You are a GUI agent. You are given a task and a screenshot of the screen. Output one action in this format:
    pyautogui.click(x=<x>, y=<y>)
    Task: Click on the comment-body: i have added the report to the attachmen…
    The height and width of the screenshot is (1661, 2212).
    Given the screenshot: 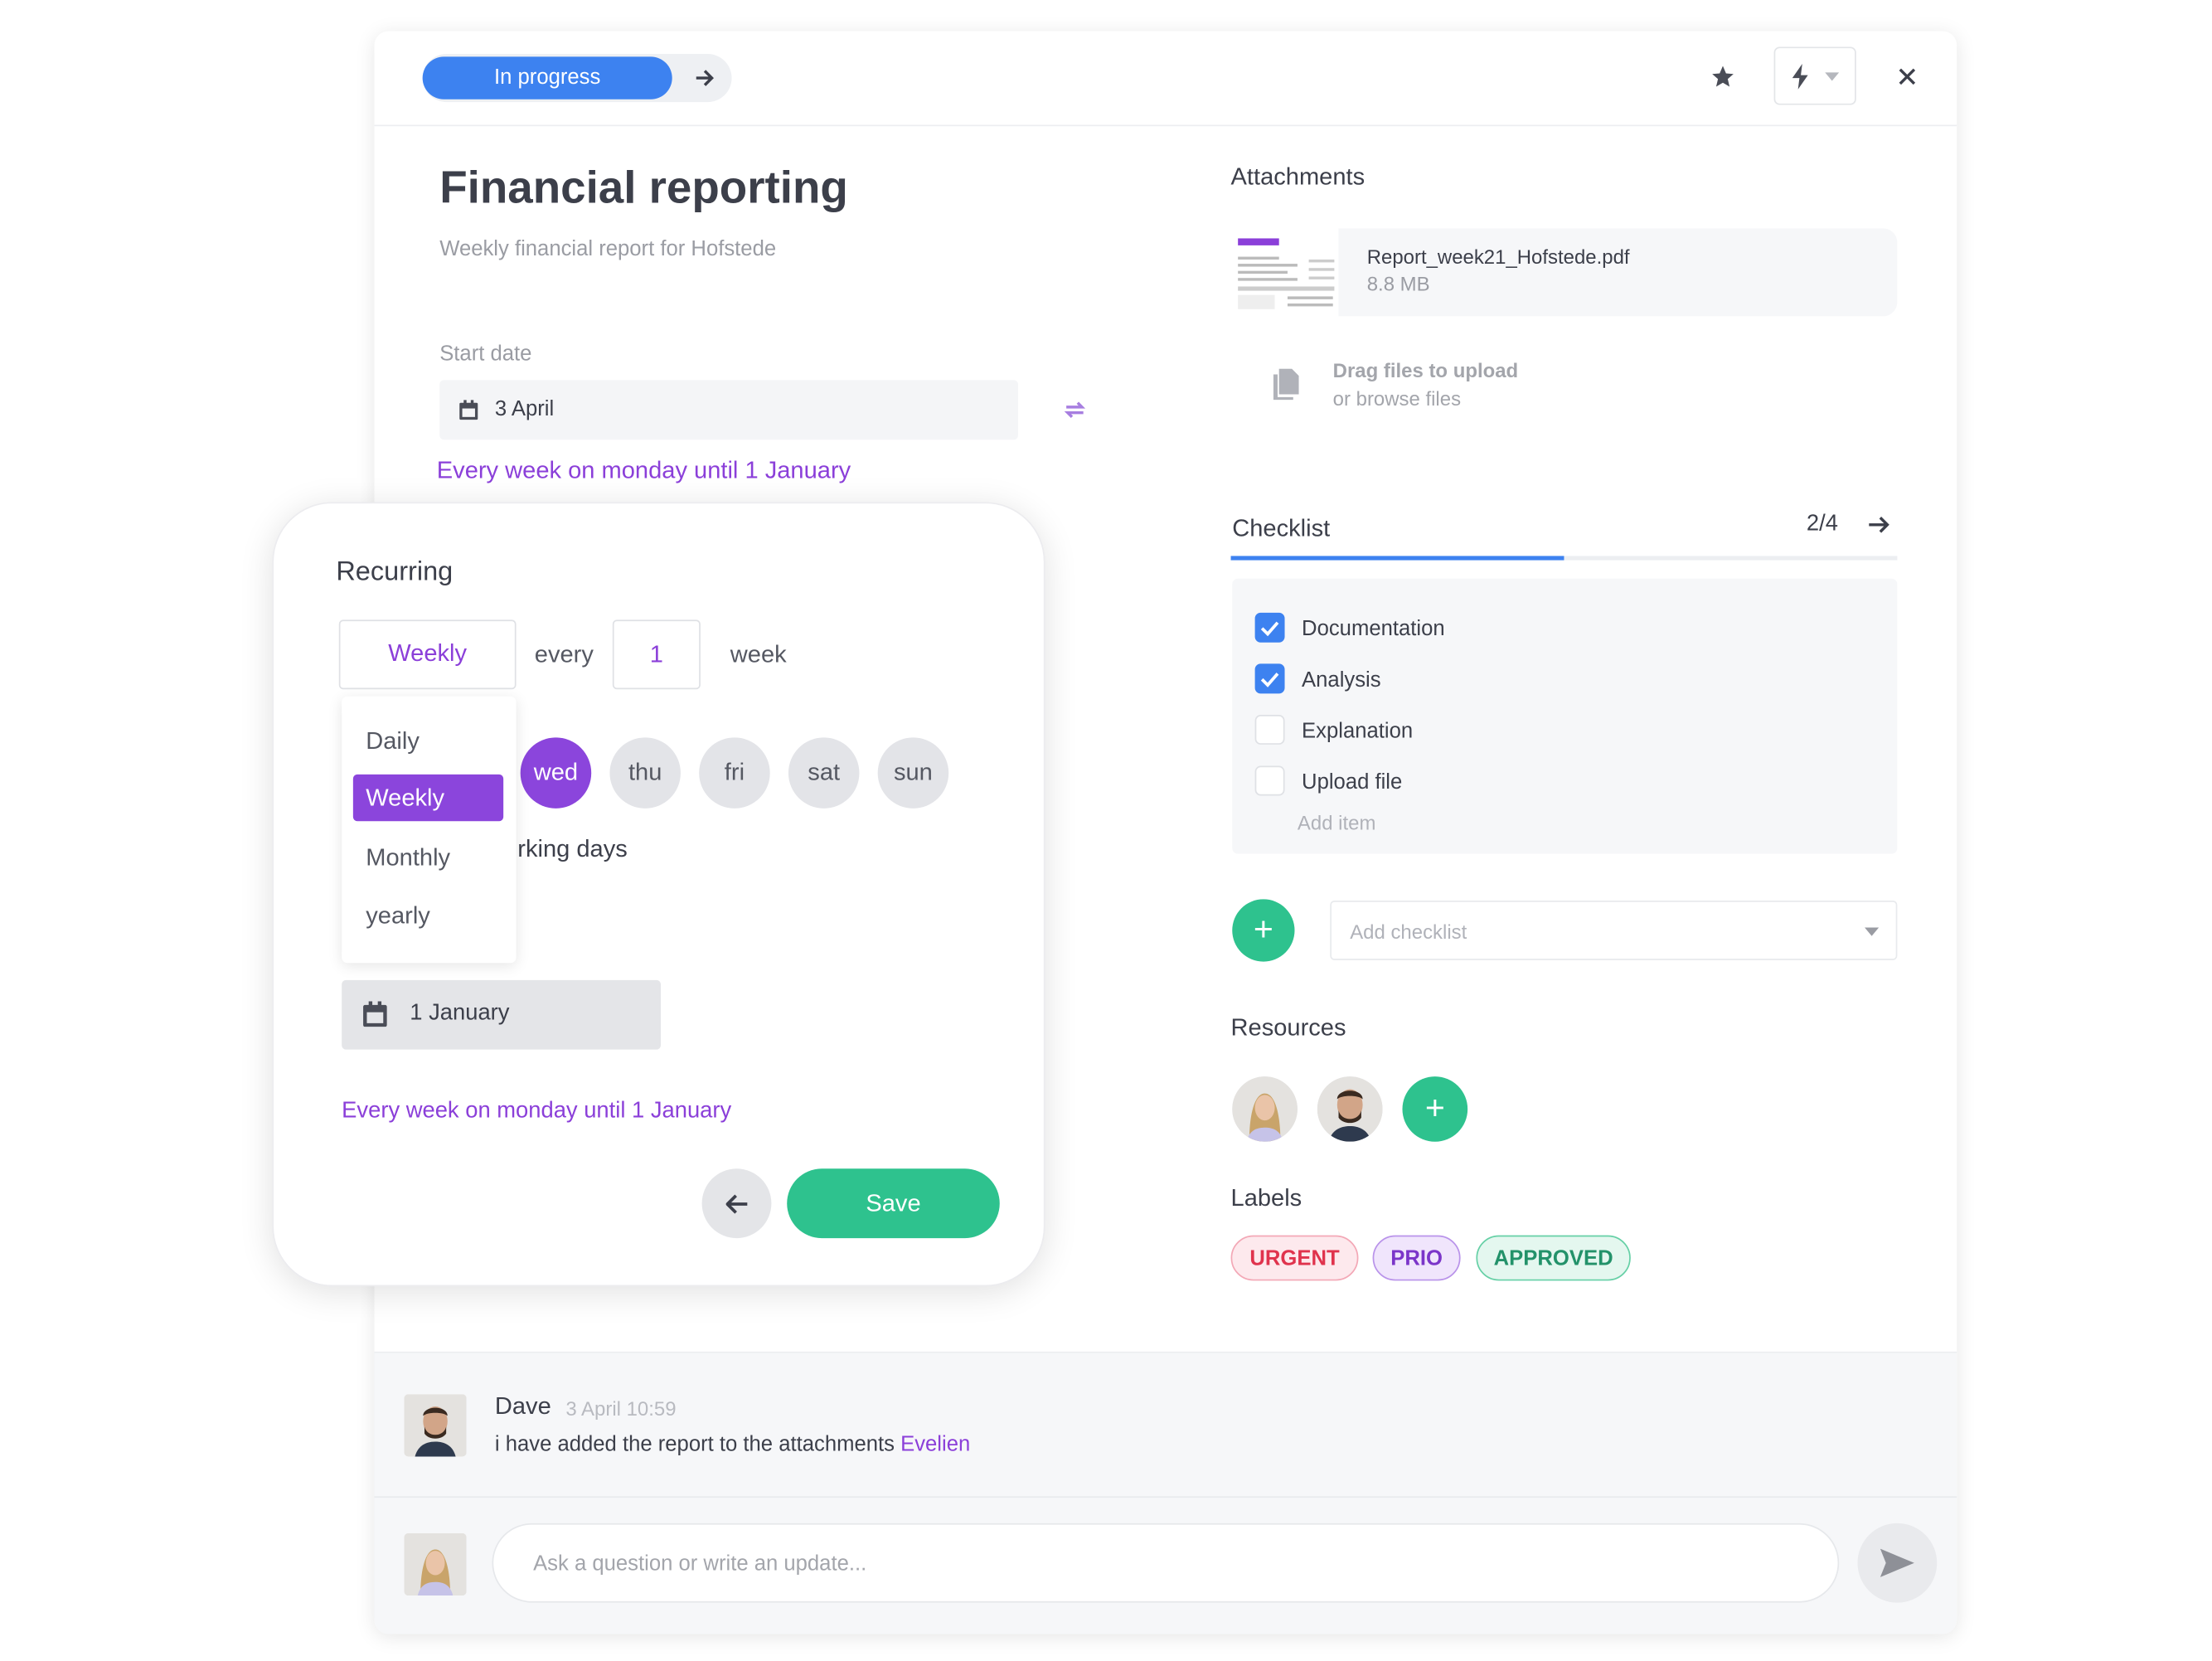 What is the action you would take?
    pyautogui.click(x=694, y=1444)
    